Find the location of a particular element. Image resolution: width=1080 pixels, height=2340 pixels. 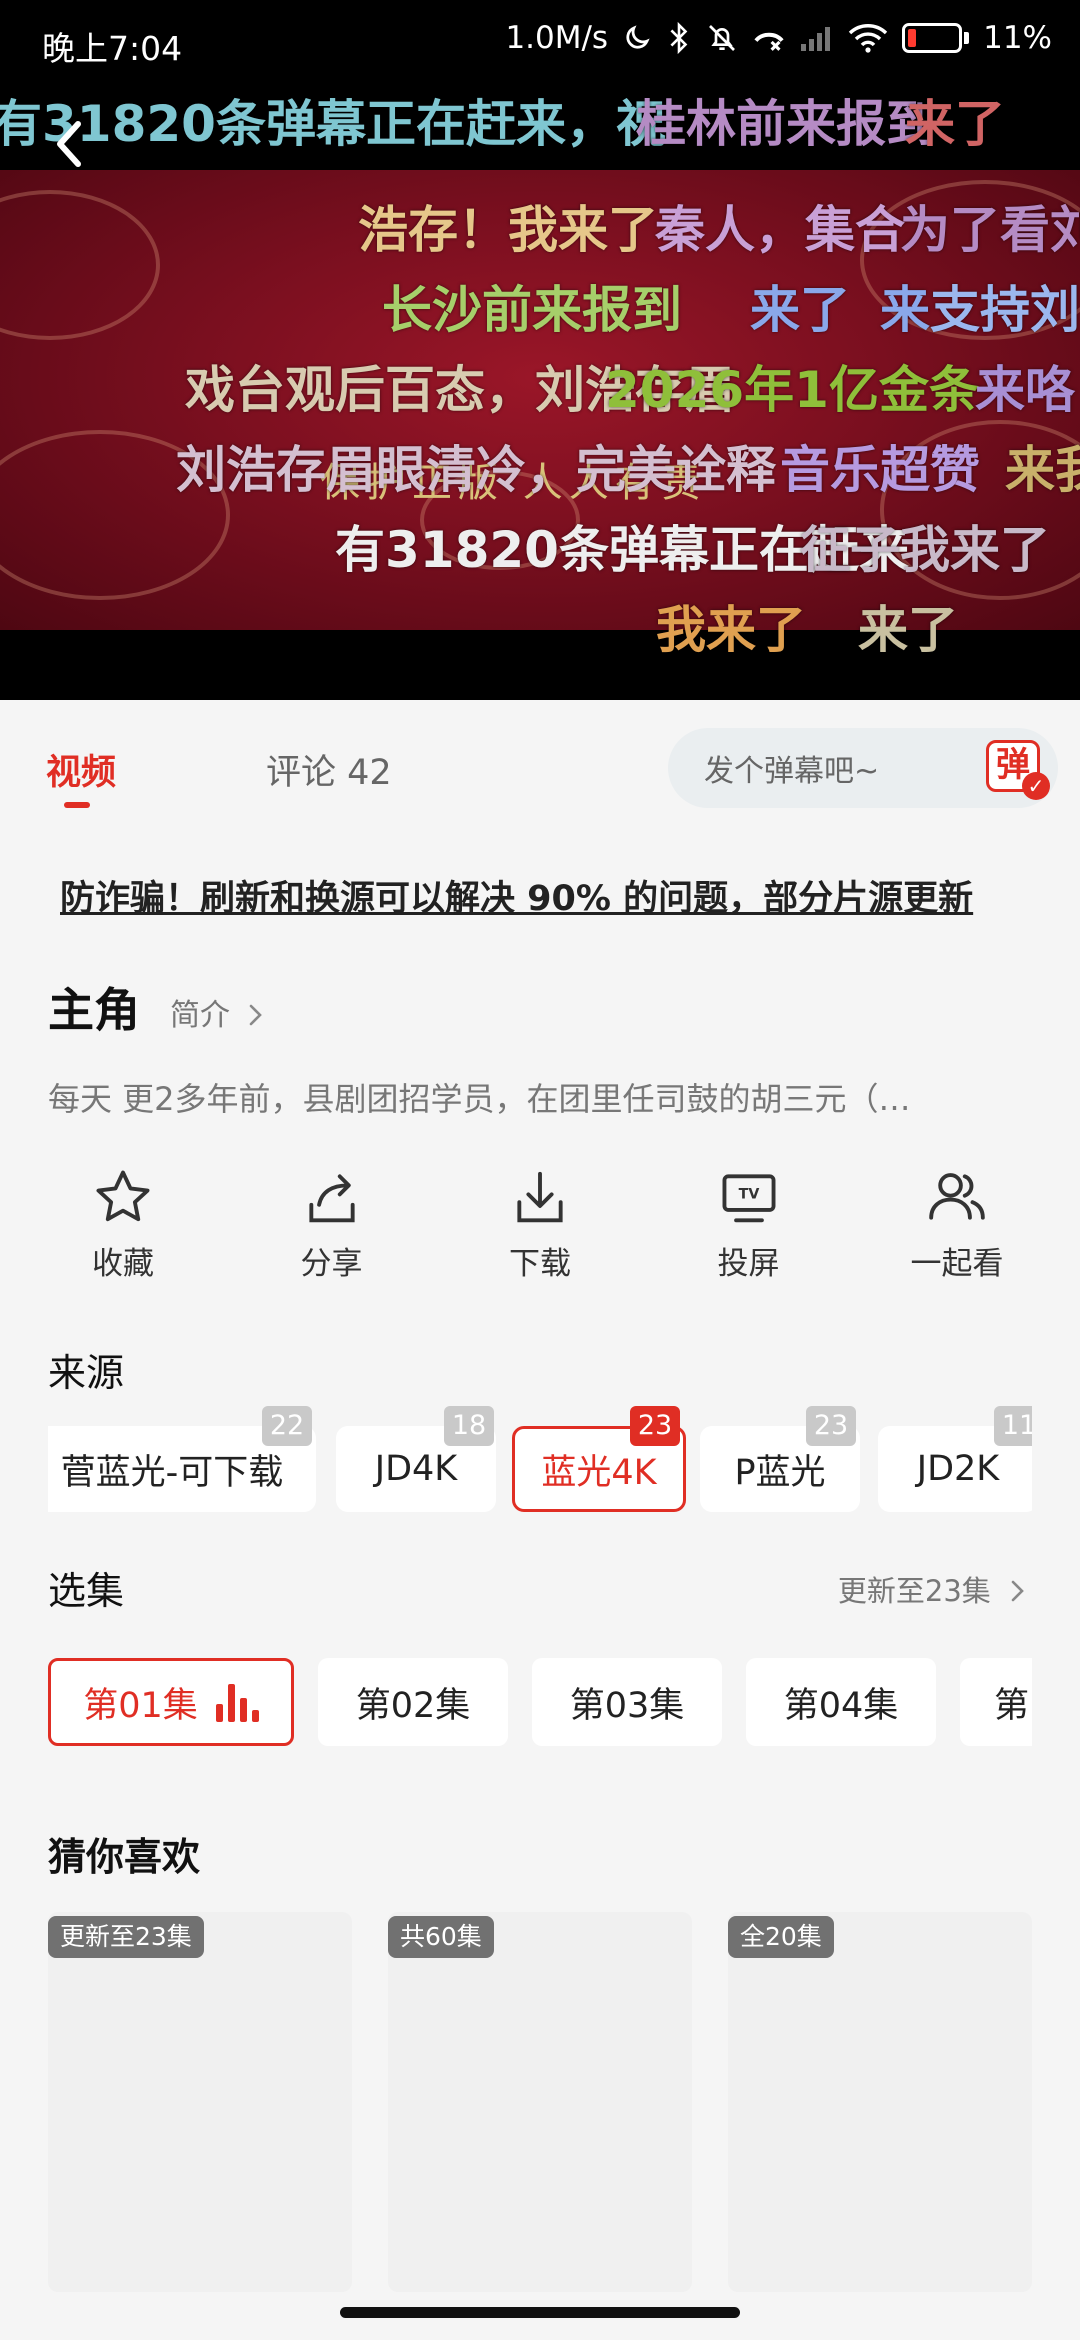

danmaku-text: 来我 is located at coordinates (1042, 470).